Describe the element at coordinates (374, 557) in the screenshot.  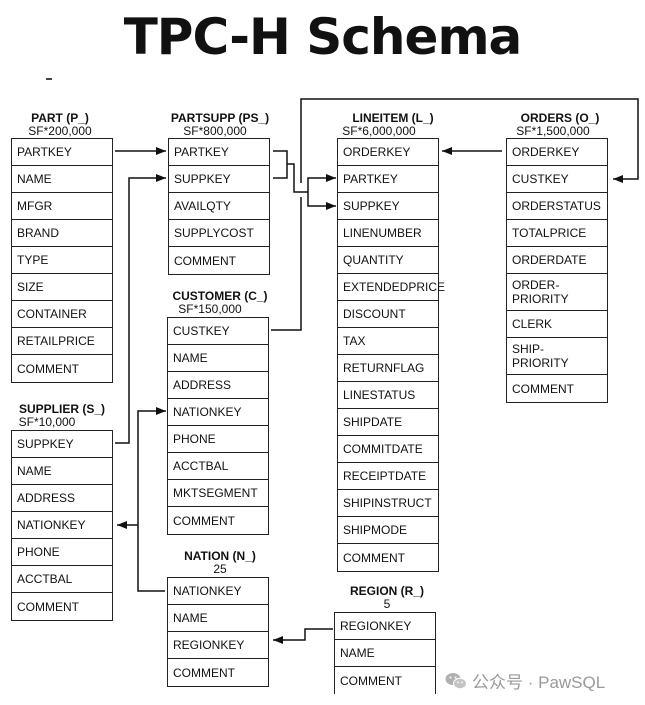
I see `column-lineitem-comment: COMMENT` at that location.